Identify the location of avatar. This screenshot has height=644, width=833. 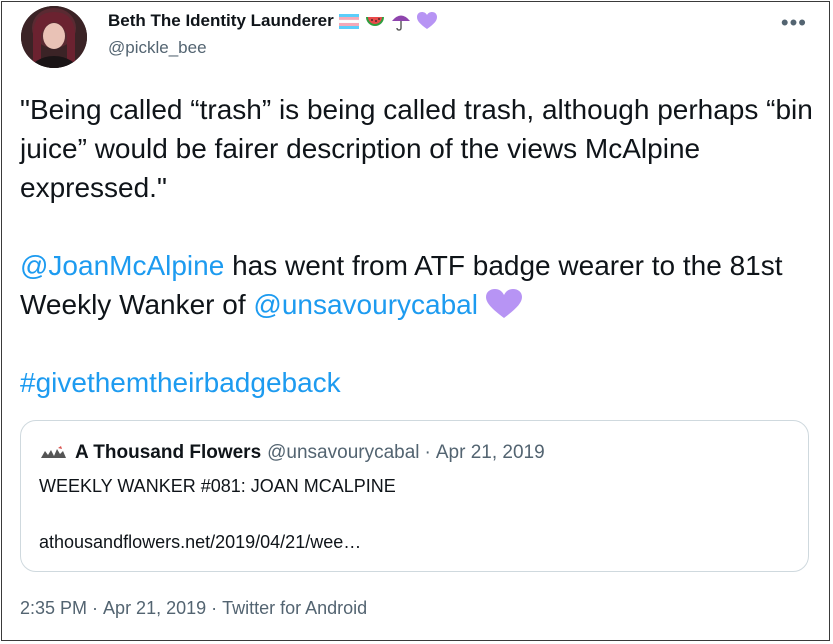
(54, 37).